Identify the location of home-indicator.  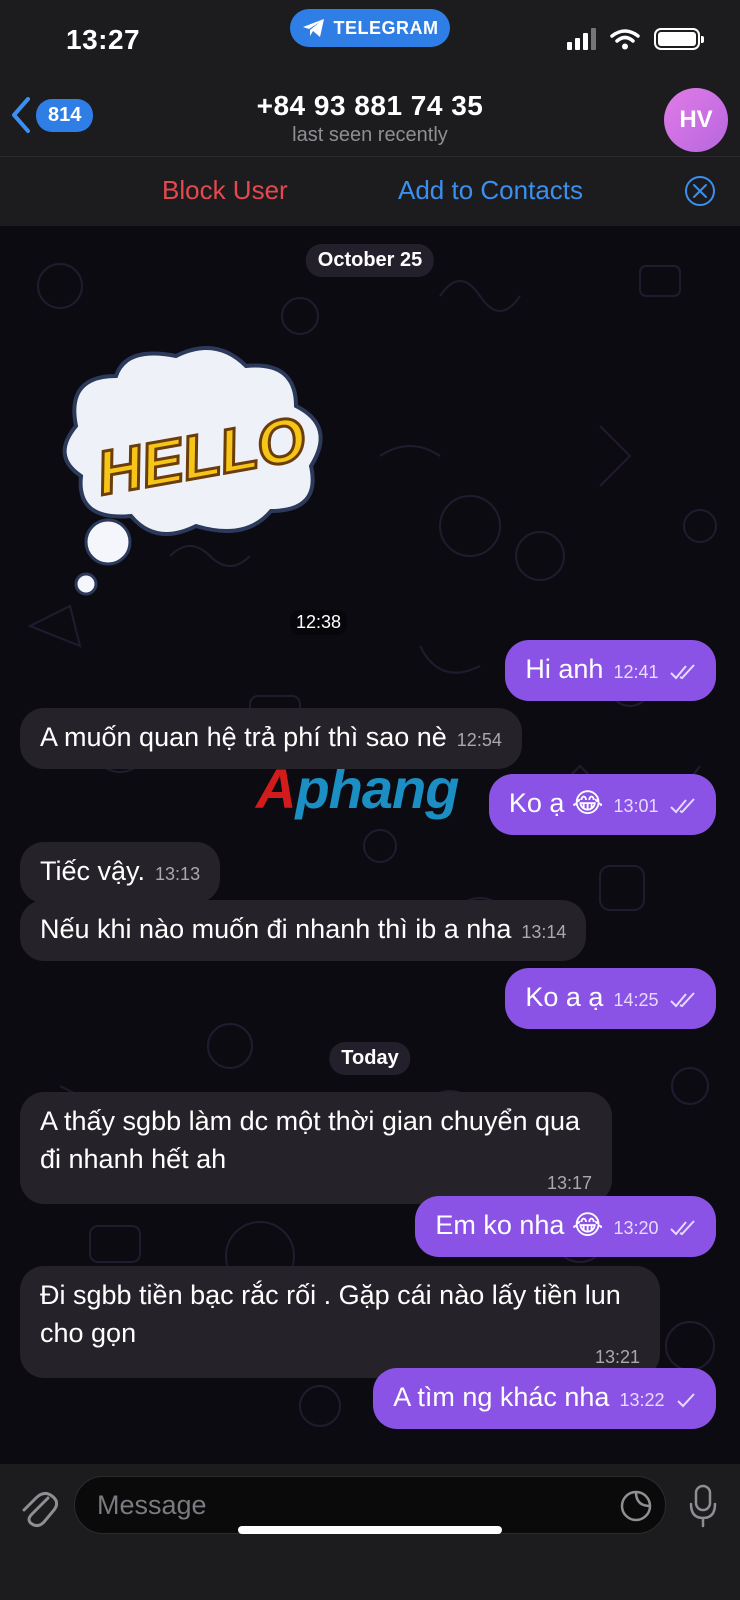
(370, 1530).